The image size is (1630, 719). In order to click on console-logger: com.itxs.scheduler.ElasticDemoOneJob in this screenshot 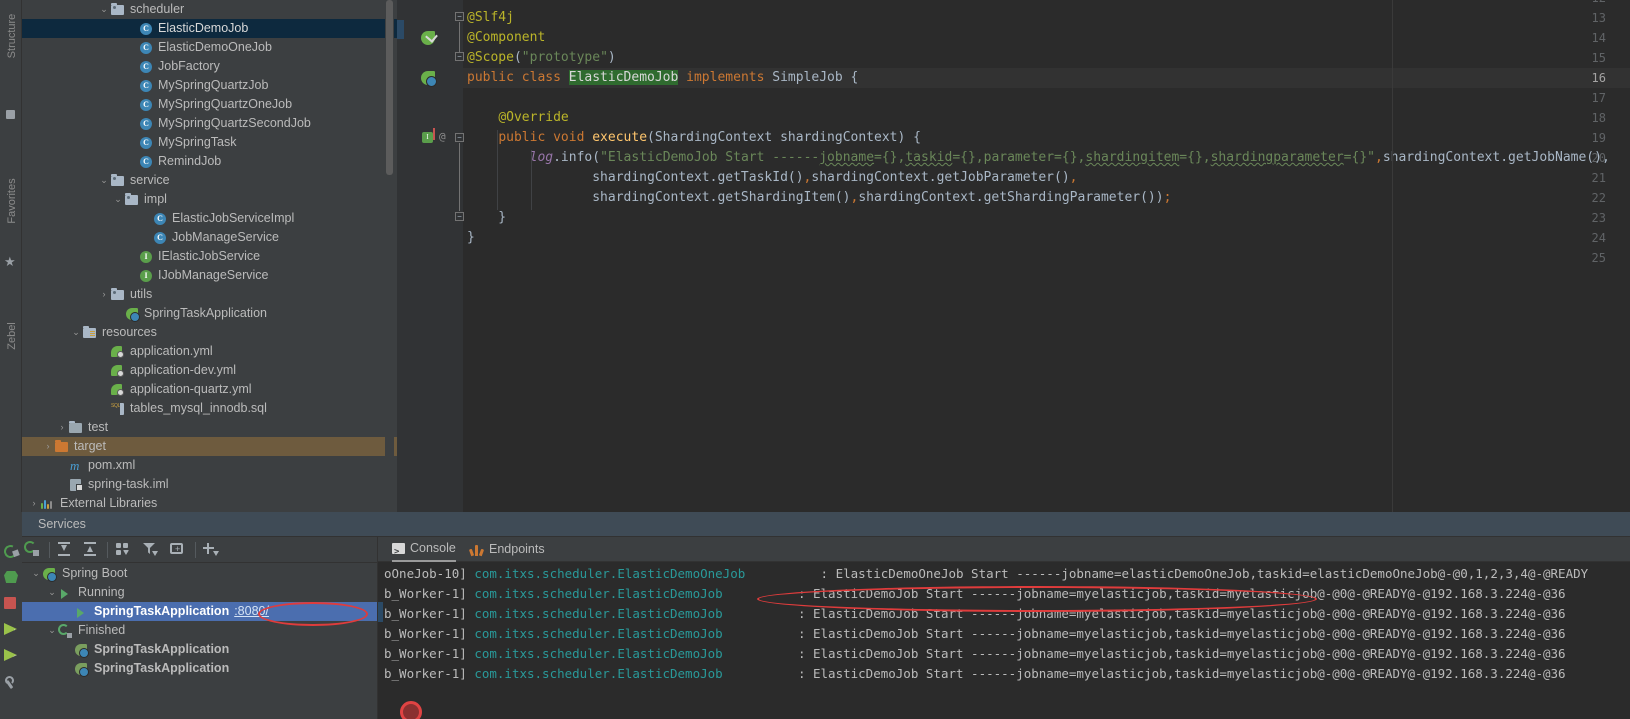, I will do `click(610, 573)`.